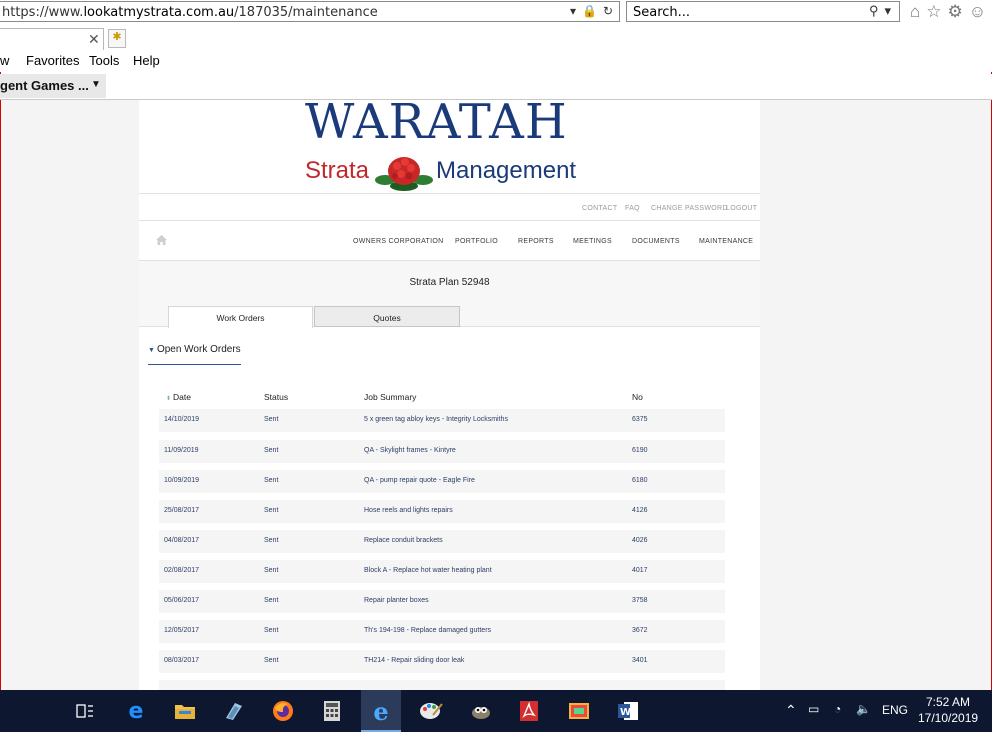 The height and width of the screenshot is (732, 992). I want to click on snipping-tool-icon, so click(234, 711).